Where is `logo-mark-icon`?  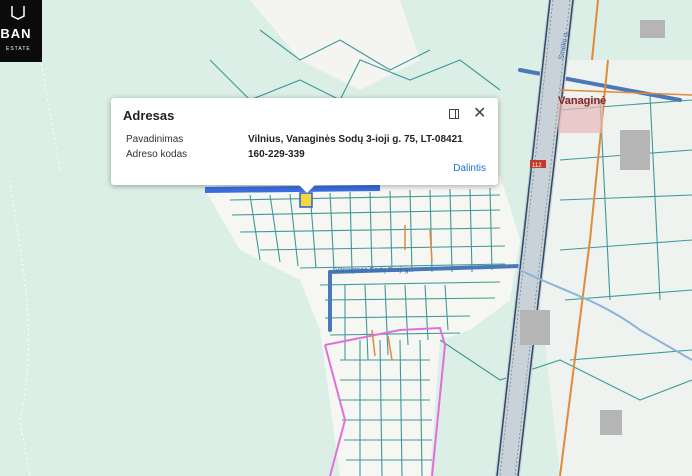 logo-mark-icon is located at coordinates (18, 13).